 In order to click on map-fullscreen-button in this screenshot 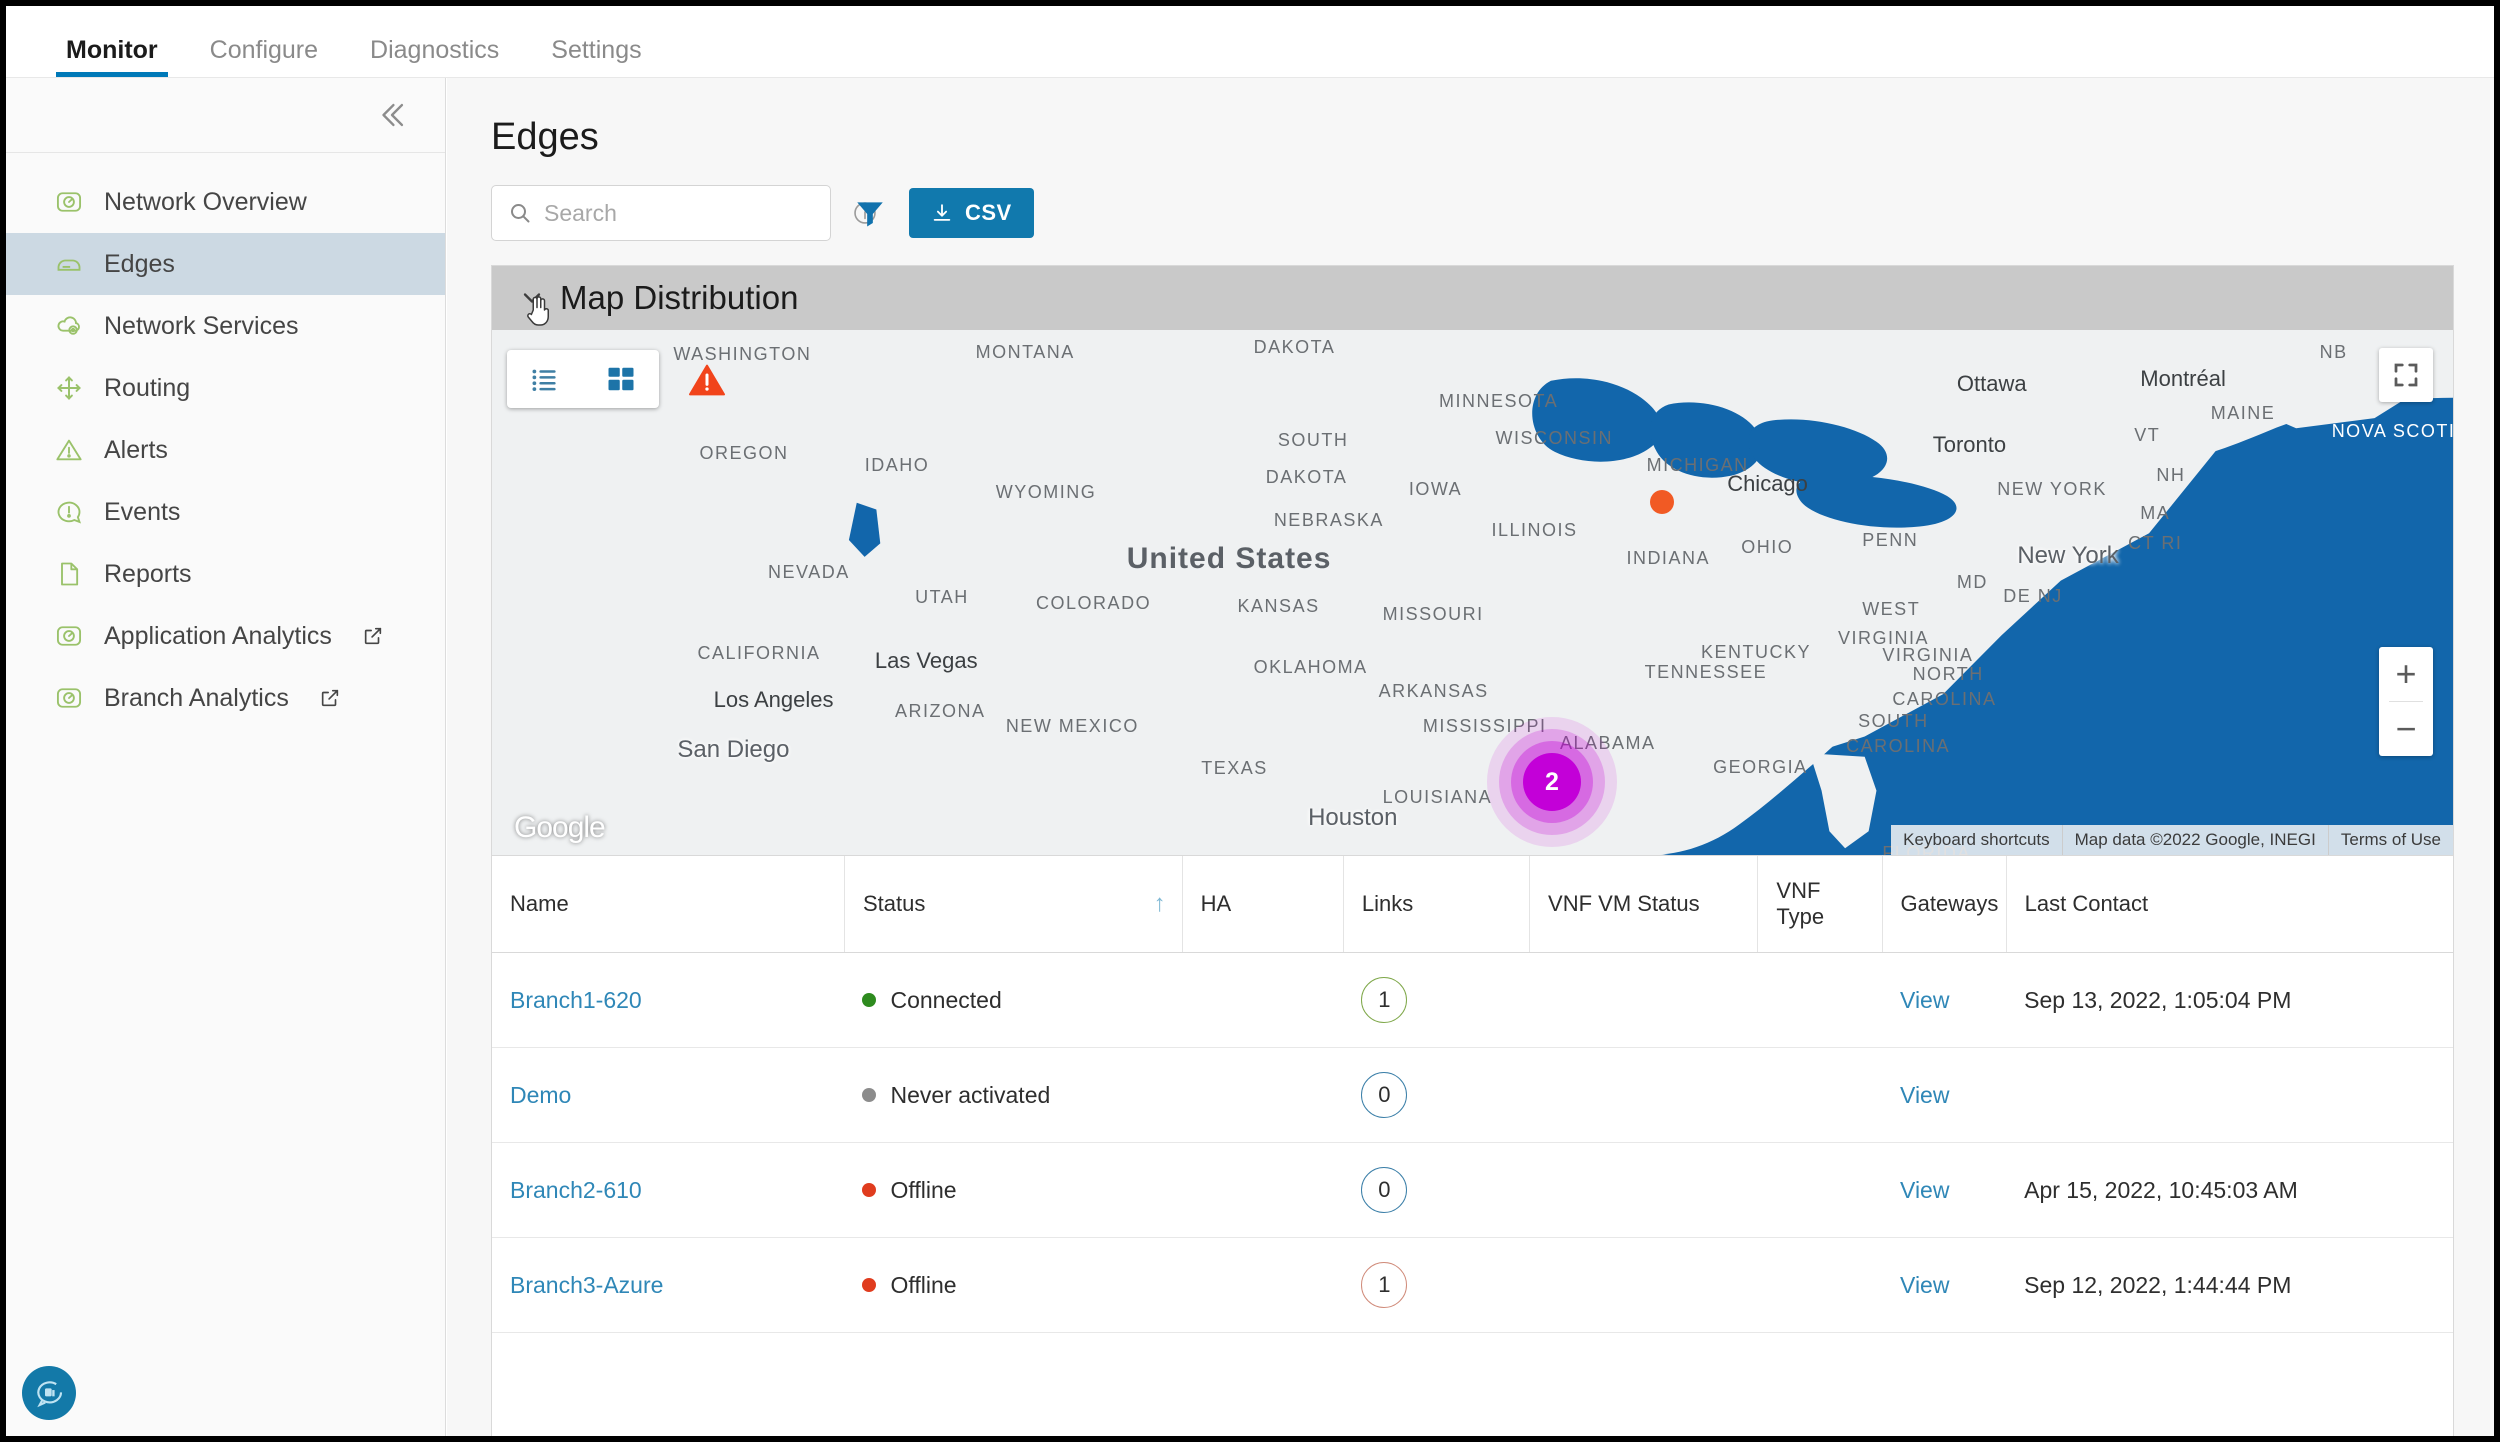, I will do `click(2406, 375)`.